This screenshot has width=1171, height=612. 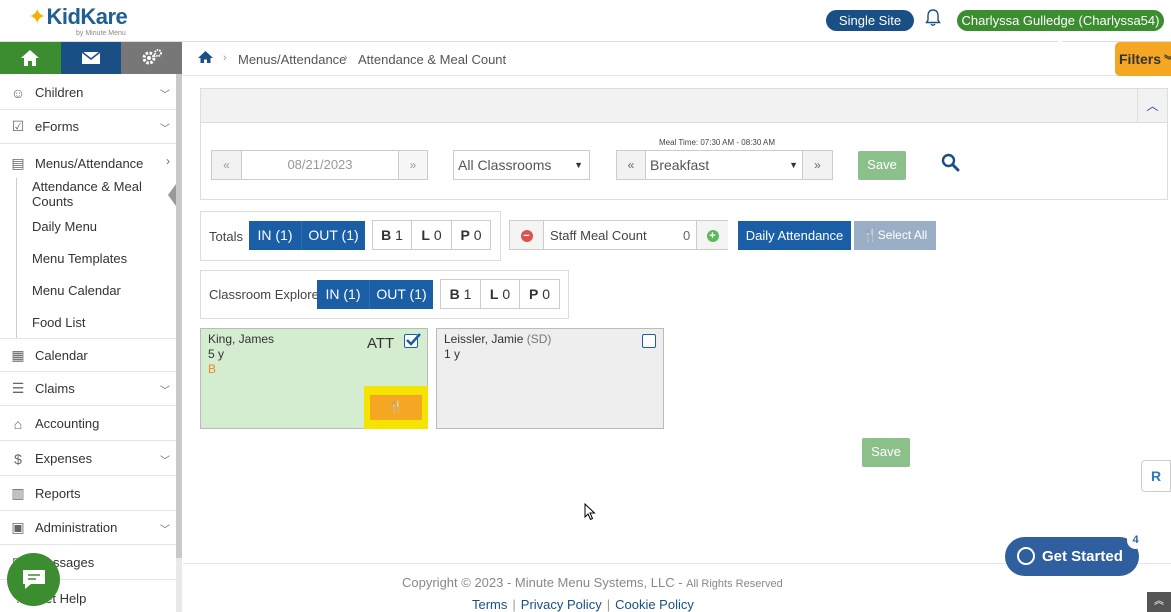 I want to click on user-menu-button: Charlyssa Gulledge (Charlyssa54) ▼, so click(x=1060, y=29).